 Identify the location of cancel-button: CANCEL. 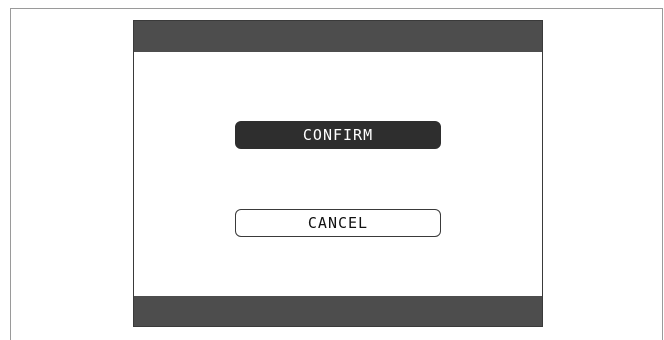
(338, 223).